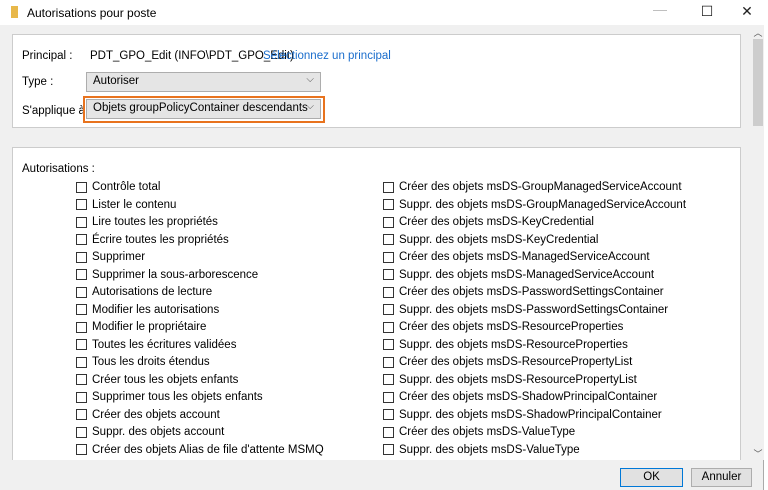 This screenshot has height=490, width=768. I want to click on permission-checkbox: Créer des objets msDS-KeyCredential, so click(488, 222).